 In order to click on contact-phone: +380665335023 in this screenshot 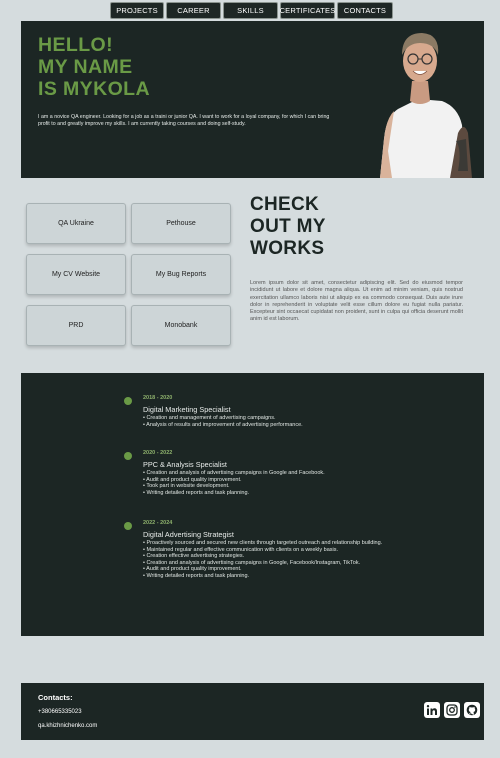, I will do `click(60, 712)`.